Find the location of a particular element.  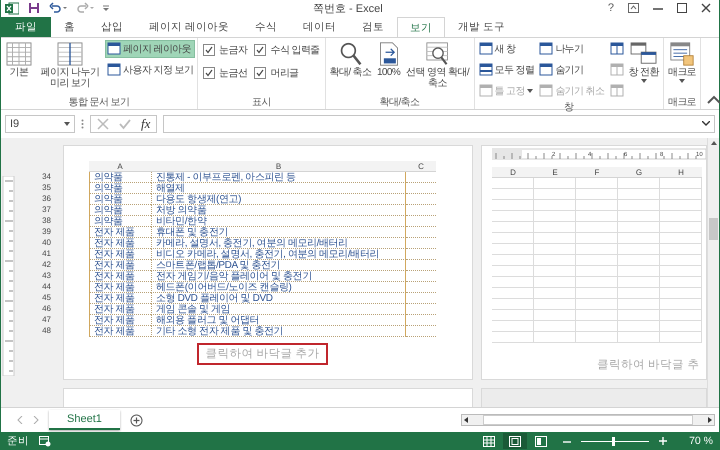

add-sheet-icon is located at coordinates (136, 420).